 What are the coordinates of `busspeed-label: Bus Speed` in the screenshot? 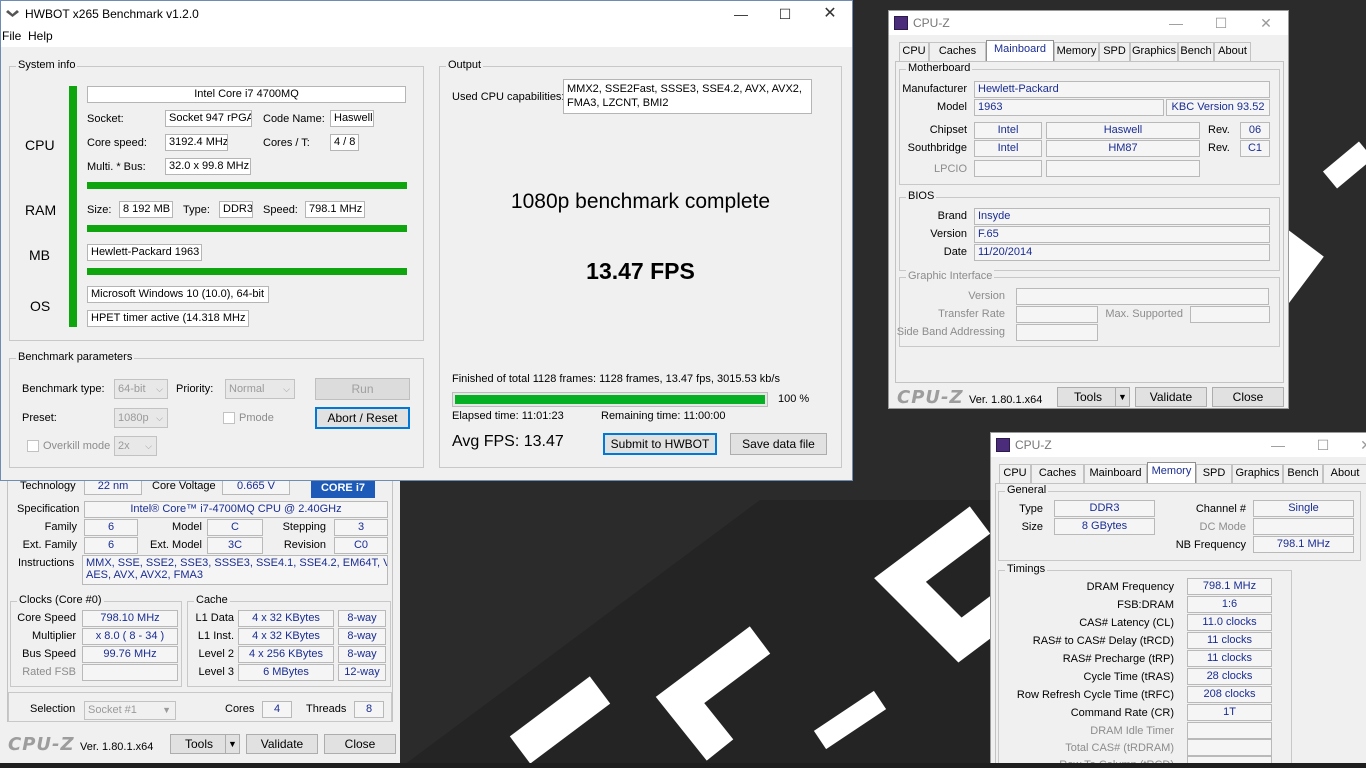 It's located at (49, 654).